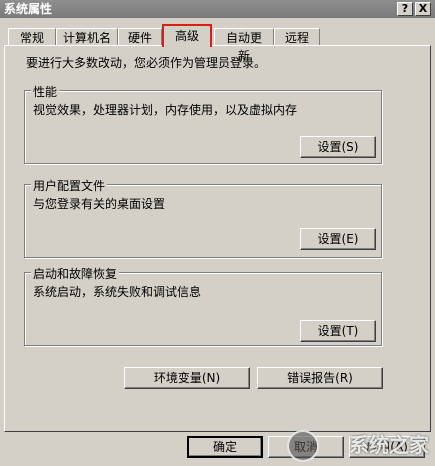 The height and width of the screenshot is (466, 435). What do you see at coordinates (32, 37) in the screenshot?
I see `tab-general: 常规` at bounding box center [32, 37].